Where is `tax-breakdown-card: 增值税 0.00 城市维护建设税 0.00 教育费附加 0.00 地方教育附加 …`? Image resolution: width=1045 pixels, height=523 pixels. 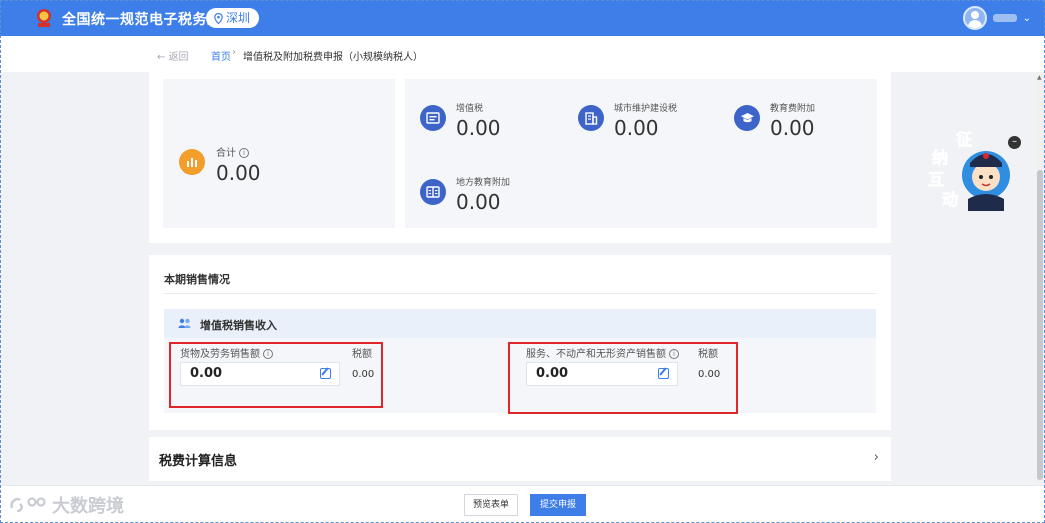 tax-breakdown-card: 增值税 0.00 城市维护建设税 0.00 教育费附加 0.00 地方教育附加 … is located at coordinates (641, 153).